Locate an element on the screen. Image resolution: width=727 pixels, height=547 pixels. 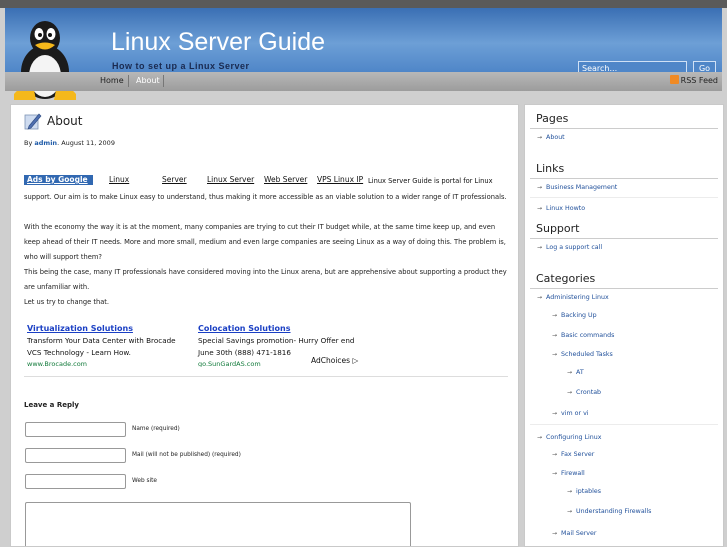
paragraph: Let us try to change that. is located at coordinates (67, 302).